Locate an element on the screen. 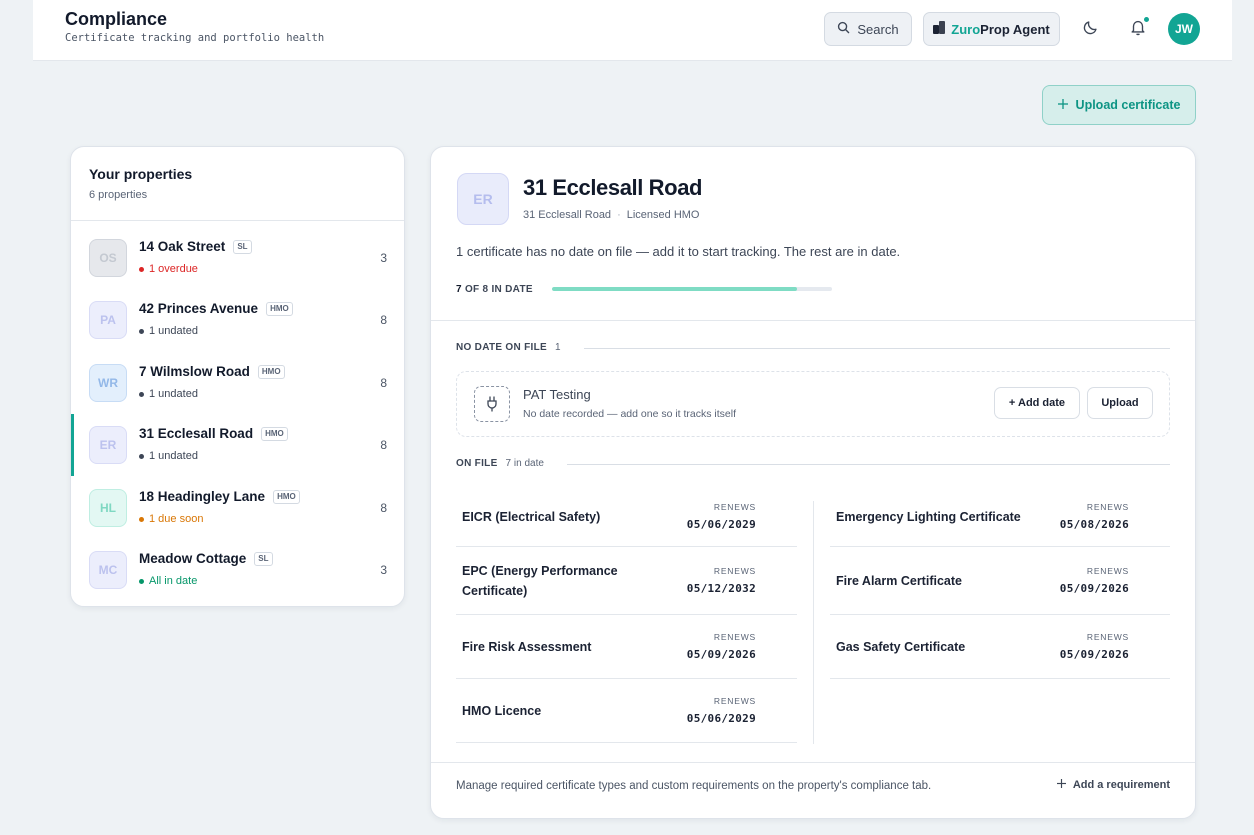  dark-mode-toggle is located at coordinates (1091, 29).